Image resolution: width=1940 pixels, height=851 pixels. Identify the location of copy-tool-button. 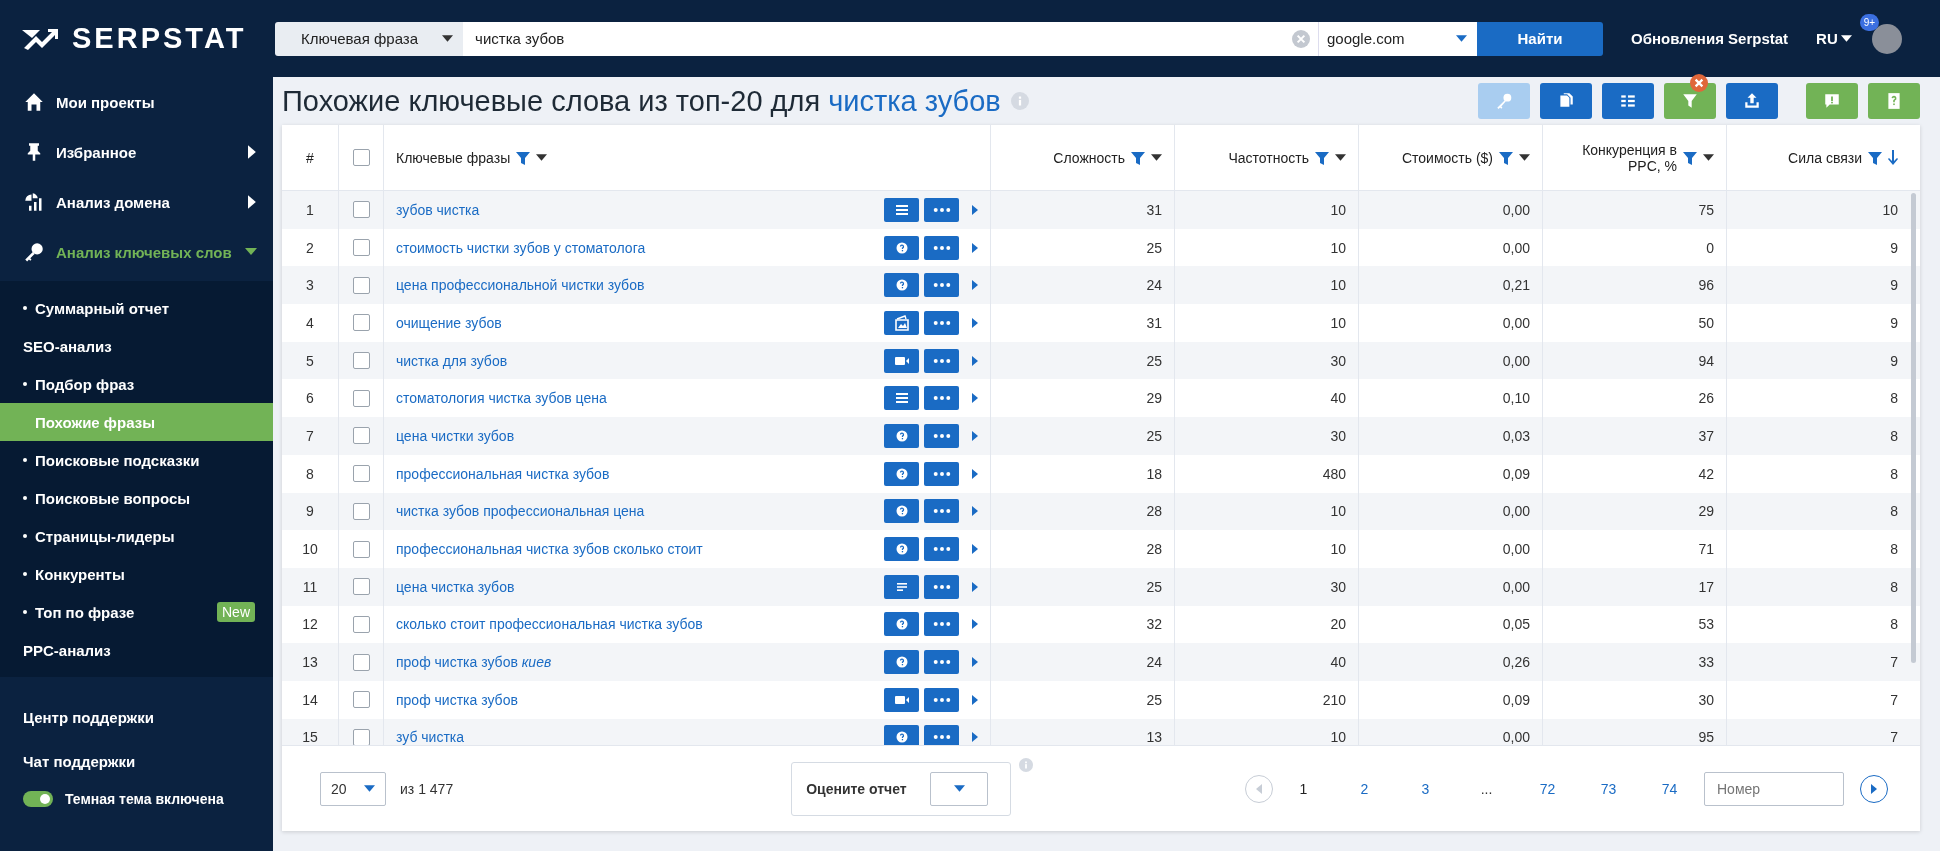
(1566, 101).